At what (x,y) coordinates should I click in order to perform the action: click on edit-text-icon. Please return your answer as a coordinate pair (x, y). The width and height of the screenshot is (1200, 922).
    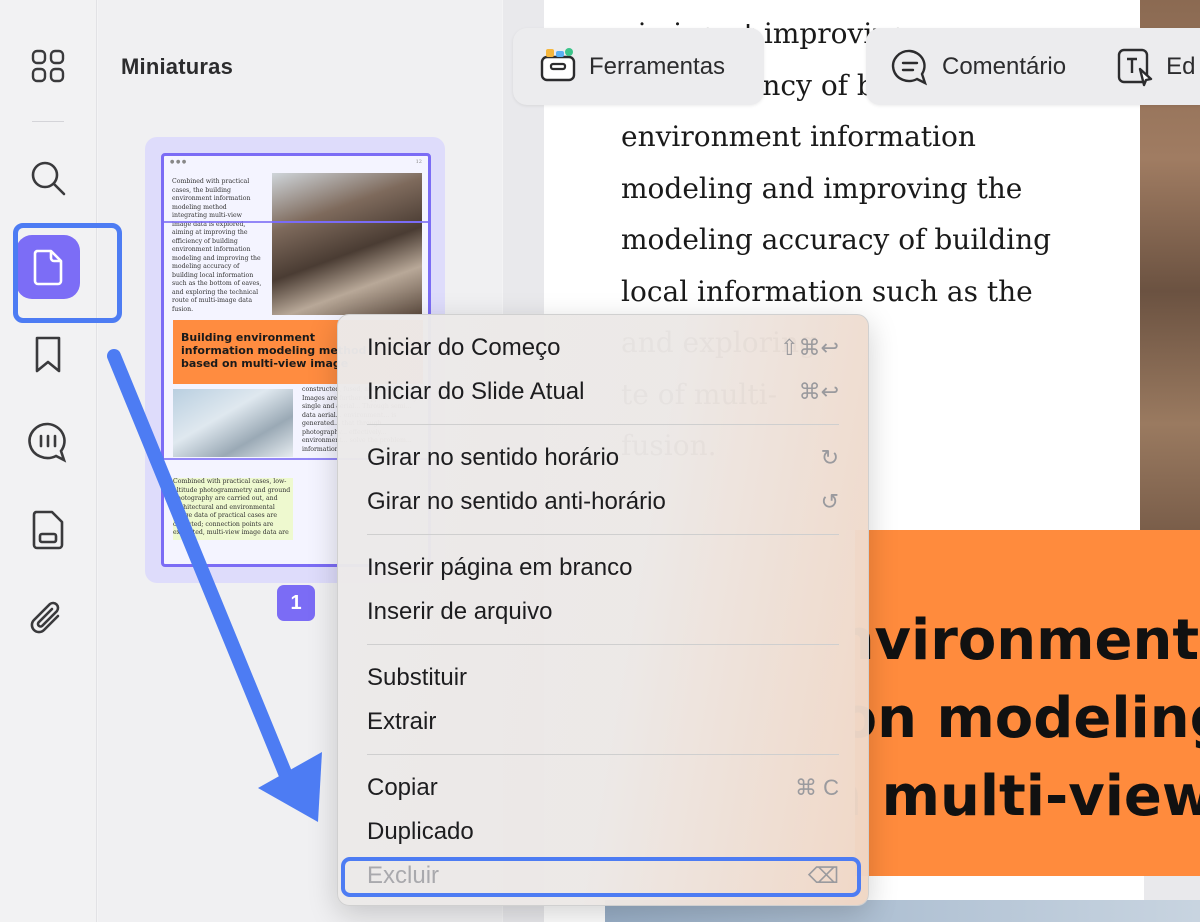
    Looking at the image, I should click on (1135, 67).